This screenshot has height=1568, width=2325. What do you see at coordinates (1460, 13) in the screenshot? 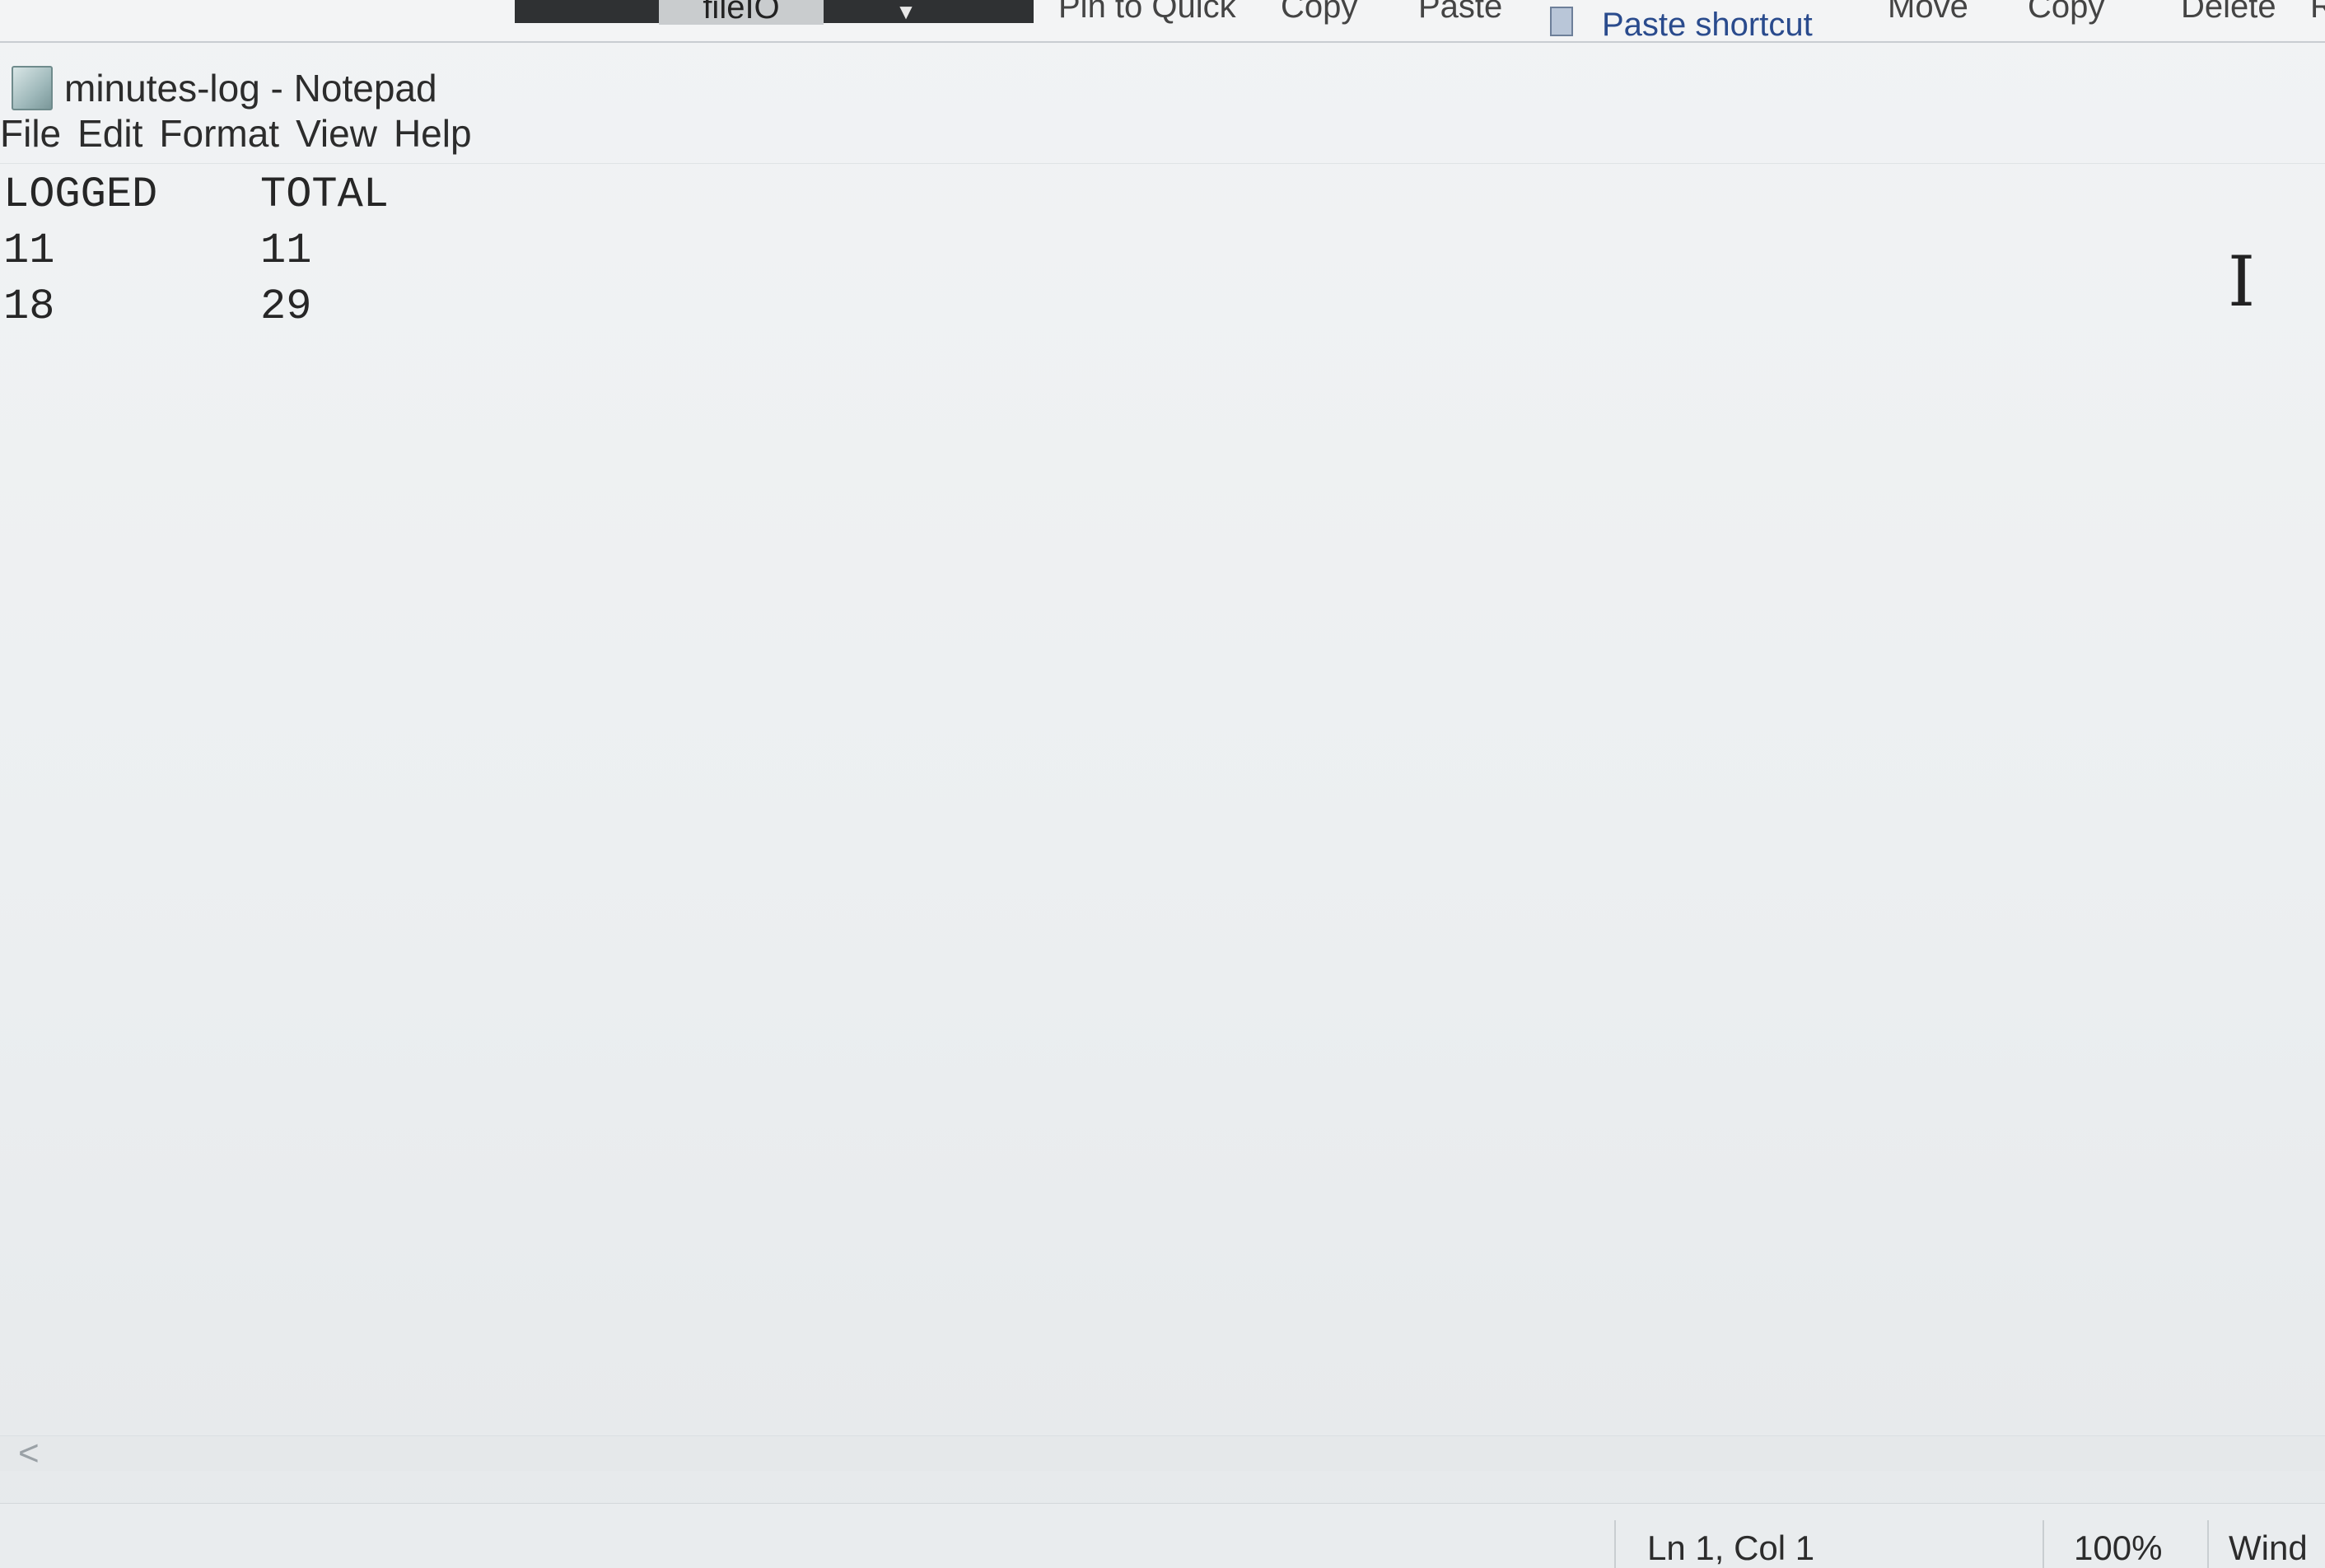
I see `paste-button: Paste` at bounding box center [1460, 13].